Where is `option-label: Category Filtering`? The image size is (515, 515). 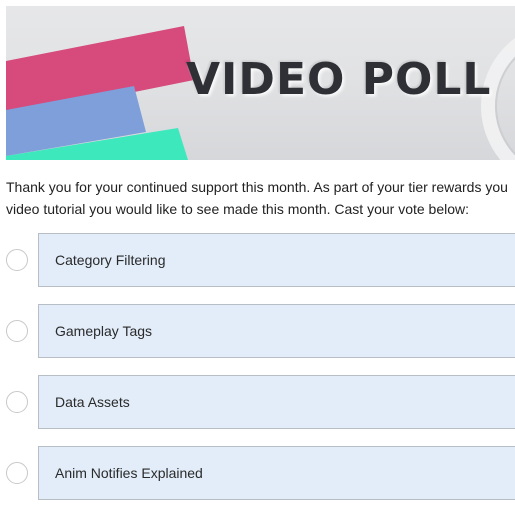 option-label: Category Filtering is located at coordinates (110, 260).